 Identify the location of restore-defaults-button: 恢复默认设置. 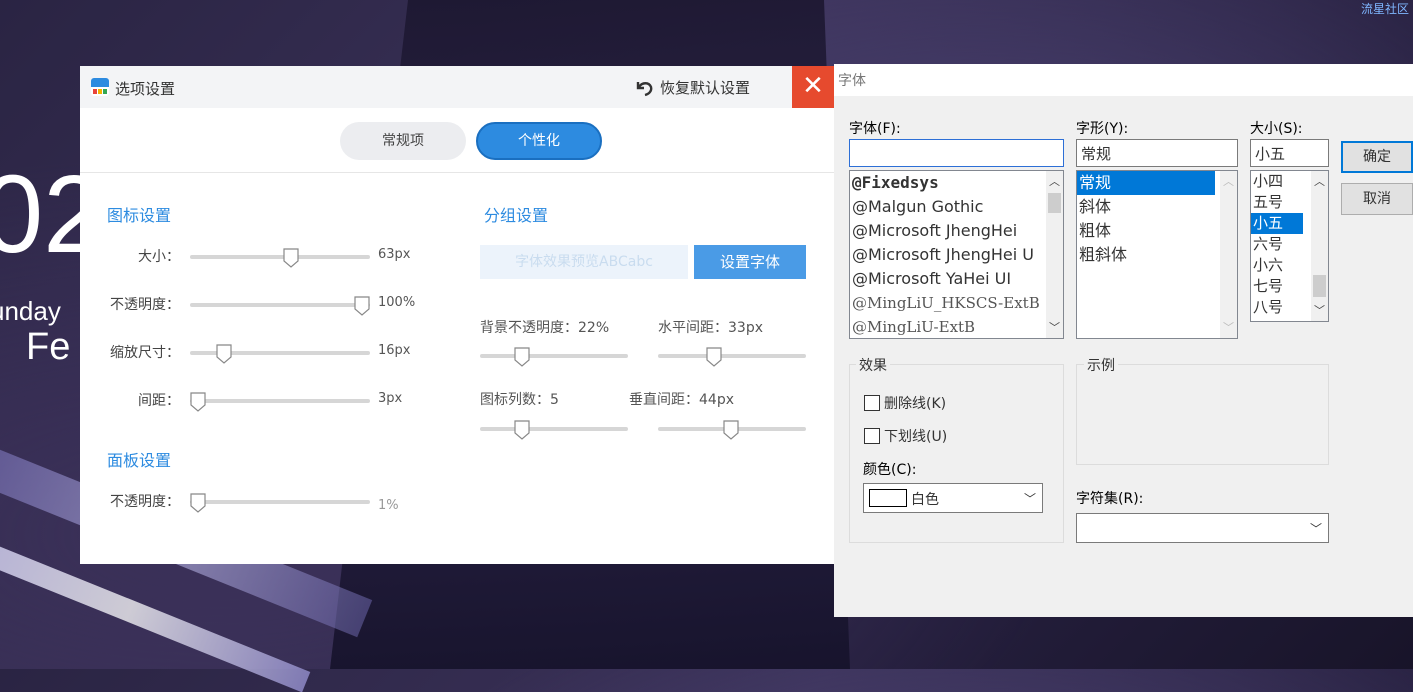
(692, 87).